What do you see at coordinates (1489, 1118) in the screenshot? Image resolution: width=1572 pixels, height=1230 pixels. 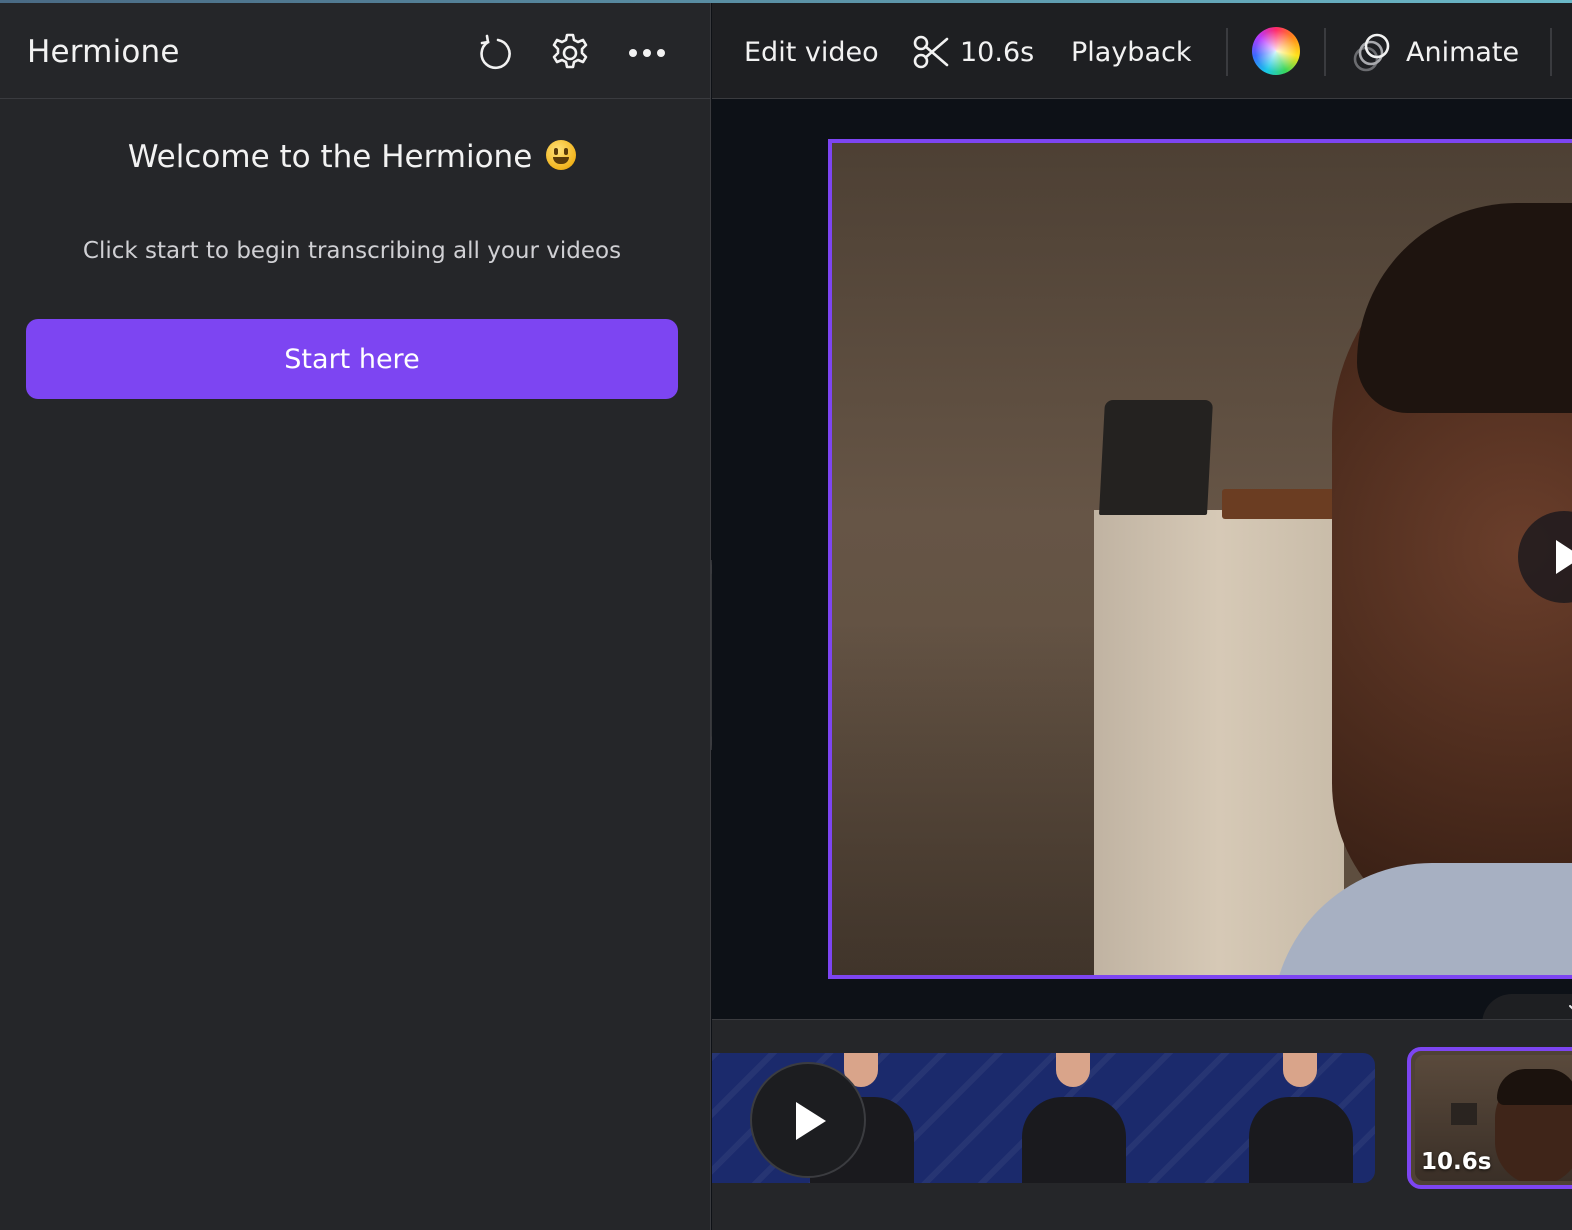 I see `timeline-clip-2-selected: 10.6s` at bounding box center [1489, 1118].